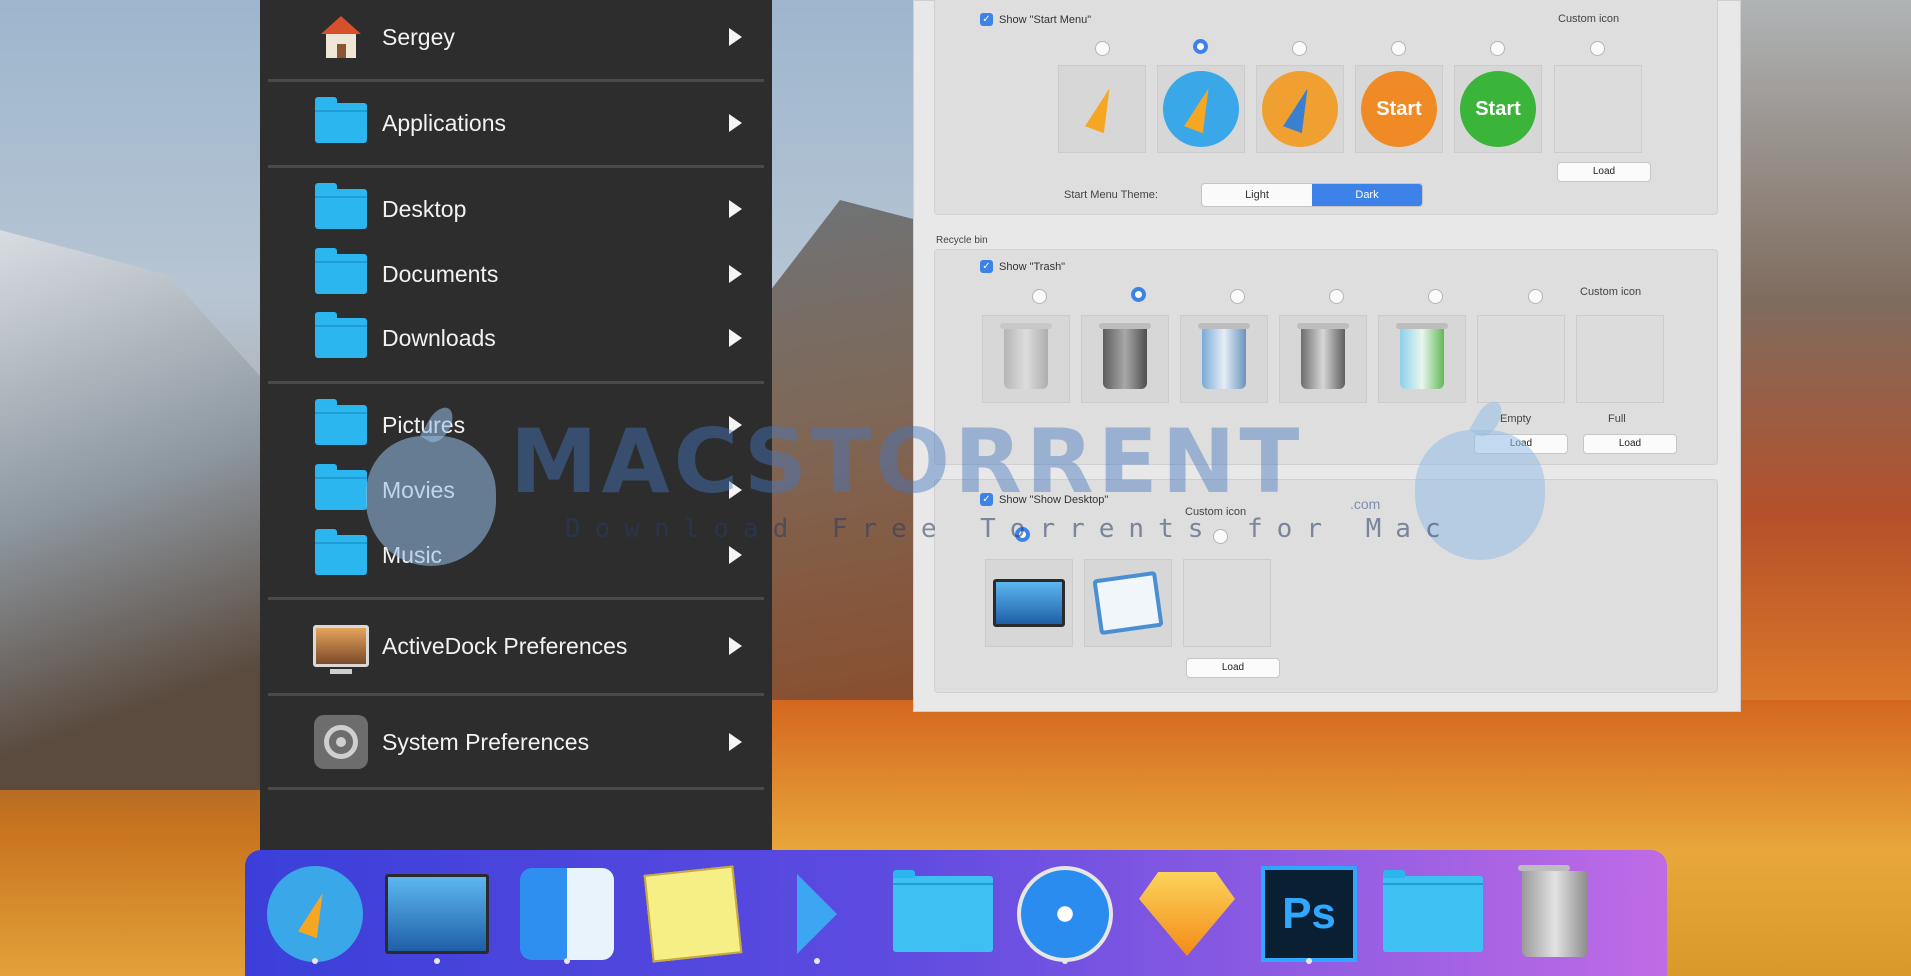  Describe the element at coordinates (1233, 668) in the screenshot. I see `desktop-load-button: Load` at that location.